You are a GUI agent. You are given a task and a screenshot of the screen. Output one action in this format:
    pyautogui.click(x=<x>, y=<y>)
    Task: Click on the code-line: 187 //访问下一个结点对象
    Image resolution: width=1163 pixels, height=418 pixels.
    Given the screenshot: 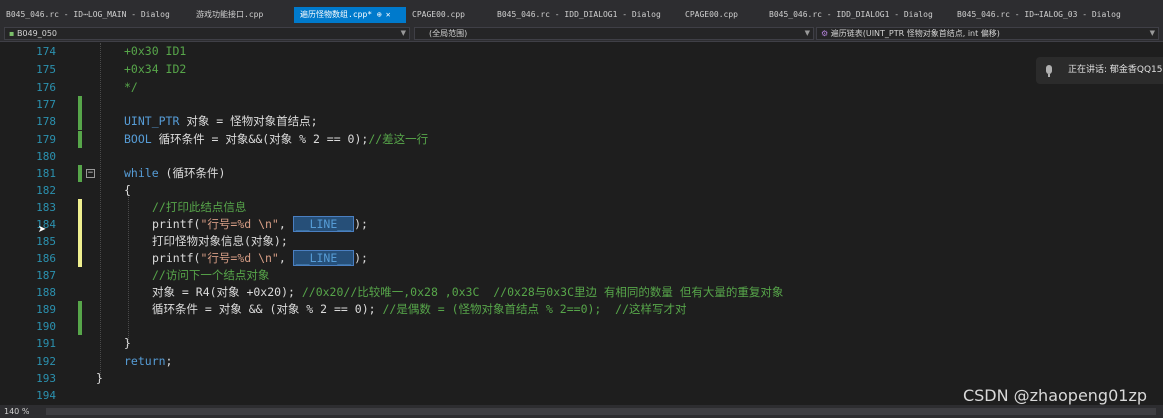 What is the action you would take?
    pyautogui.click(x=581, y=275)
    